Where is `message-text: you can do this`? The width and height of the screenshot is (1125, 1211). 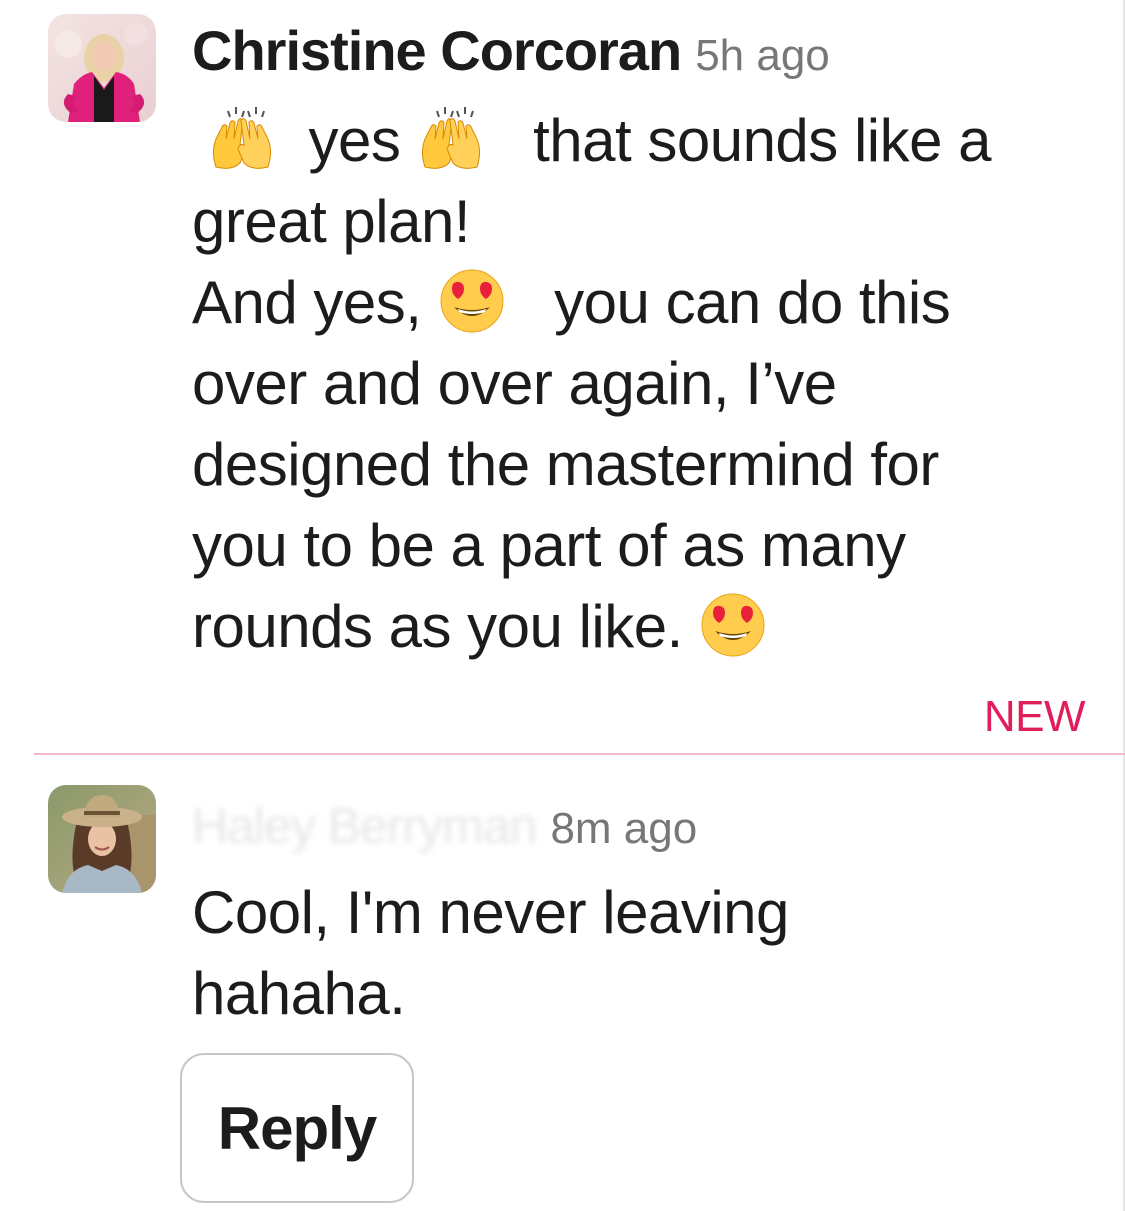 message-text: you can do this is located at coordinates (752, 302).